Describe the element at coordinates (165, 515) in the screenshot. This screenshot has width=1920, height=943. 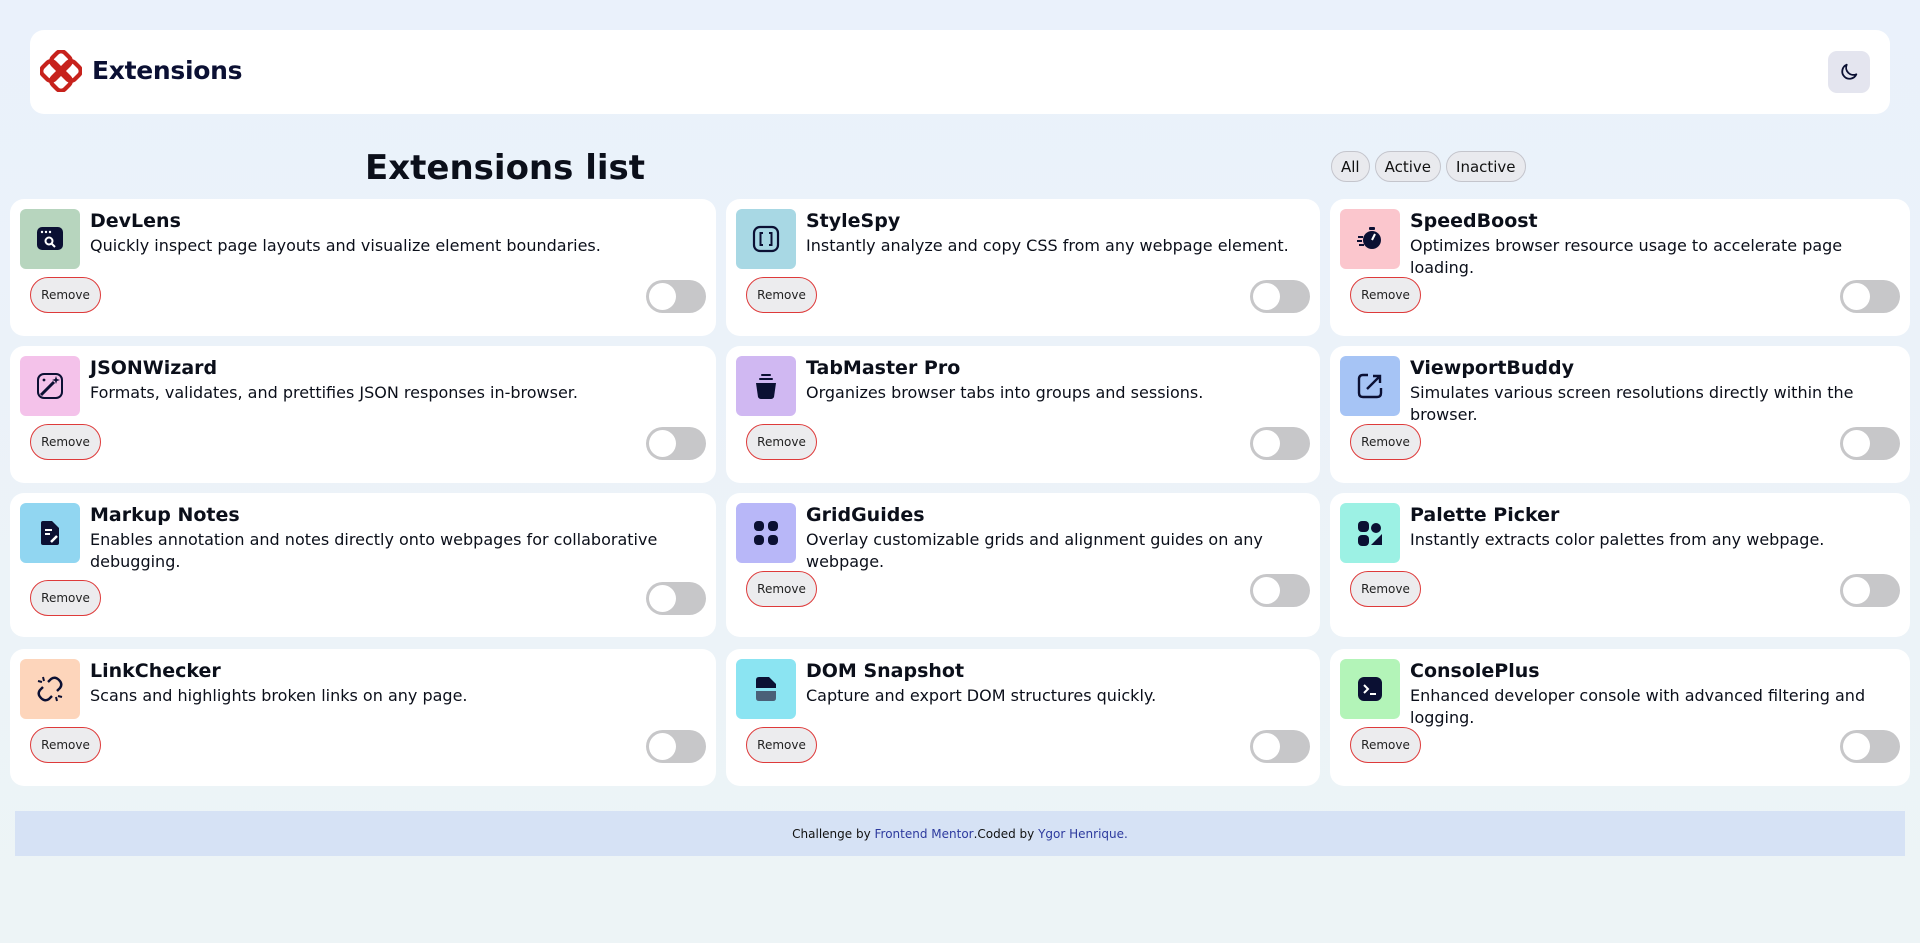
I see `extension-name: Markup Notes` at that location.